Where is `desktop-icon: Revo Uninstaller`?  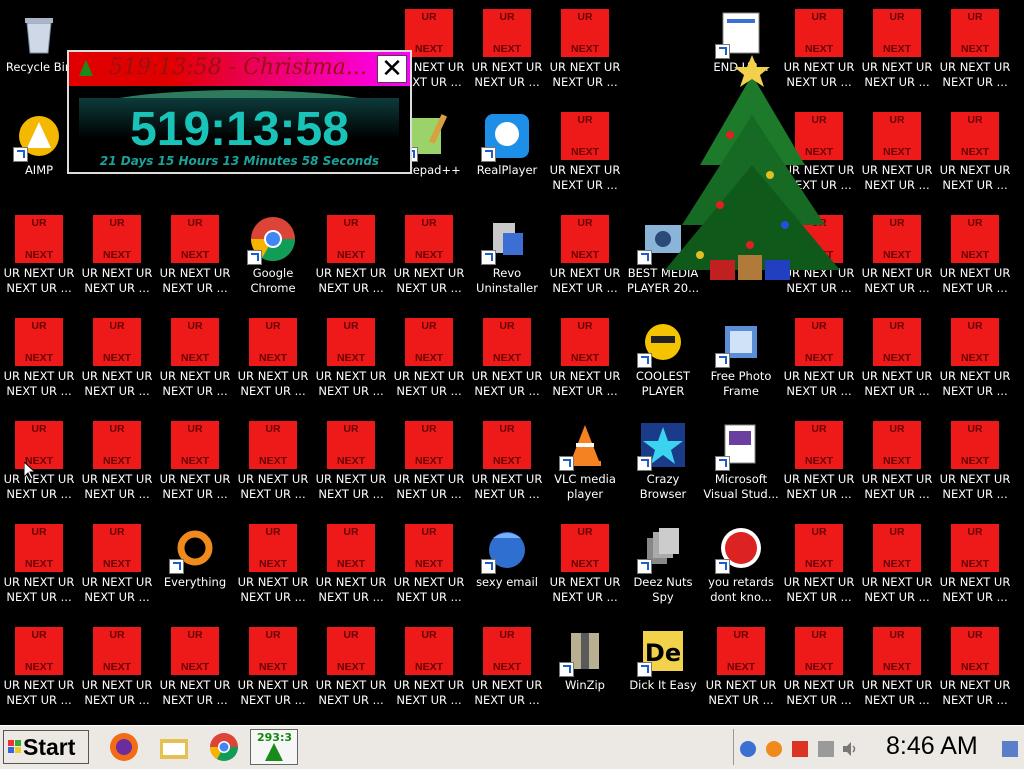
desktop-icon: Revo Uninstaller is located at coordinates (507, 259).